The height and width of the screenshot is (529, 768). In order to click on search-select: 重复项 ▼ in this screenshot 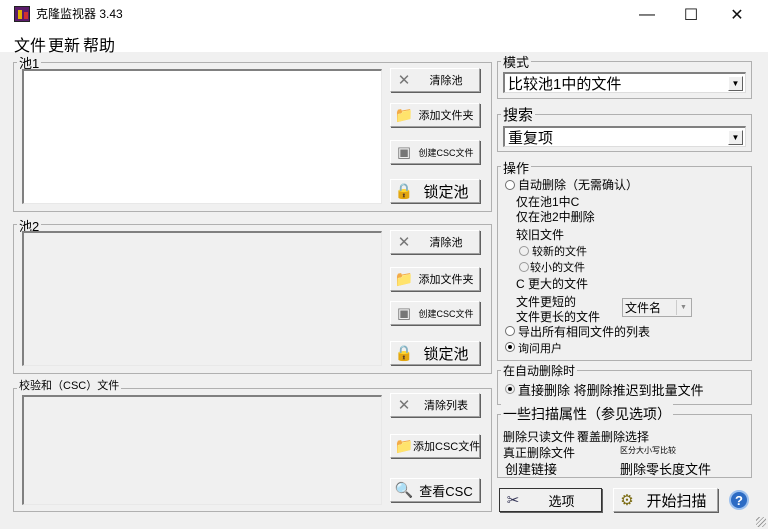, I will do `click(624, 136)`.